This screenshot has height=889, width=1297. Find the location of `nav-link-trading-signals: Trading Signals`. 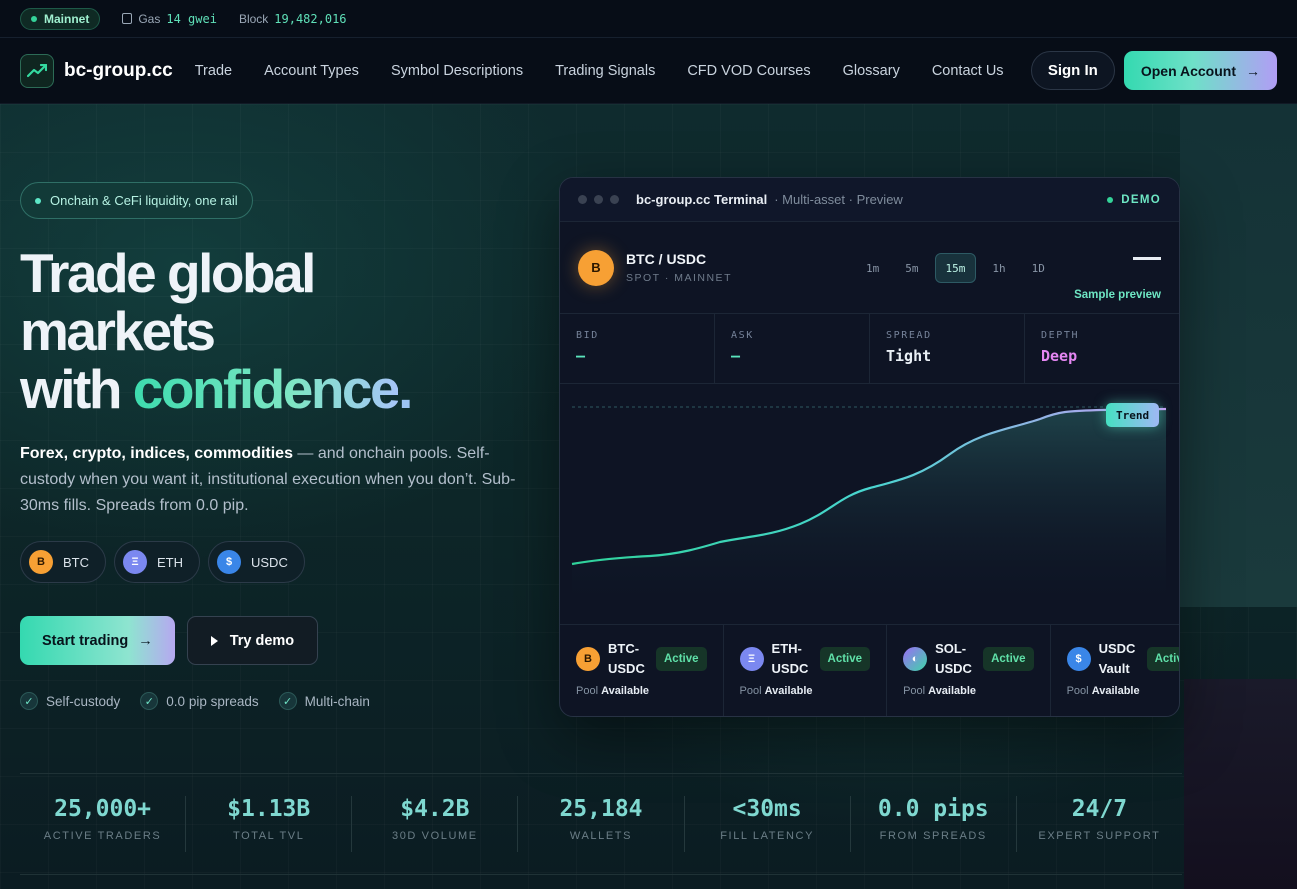

nav-link-trading-signals: Trading Signals is located at coordinates (605, 71).